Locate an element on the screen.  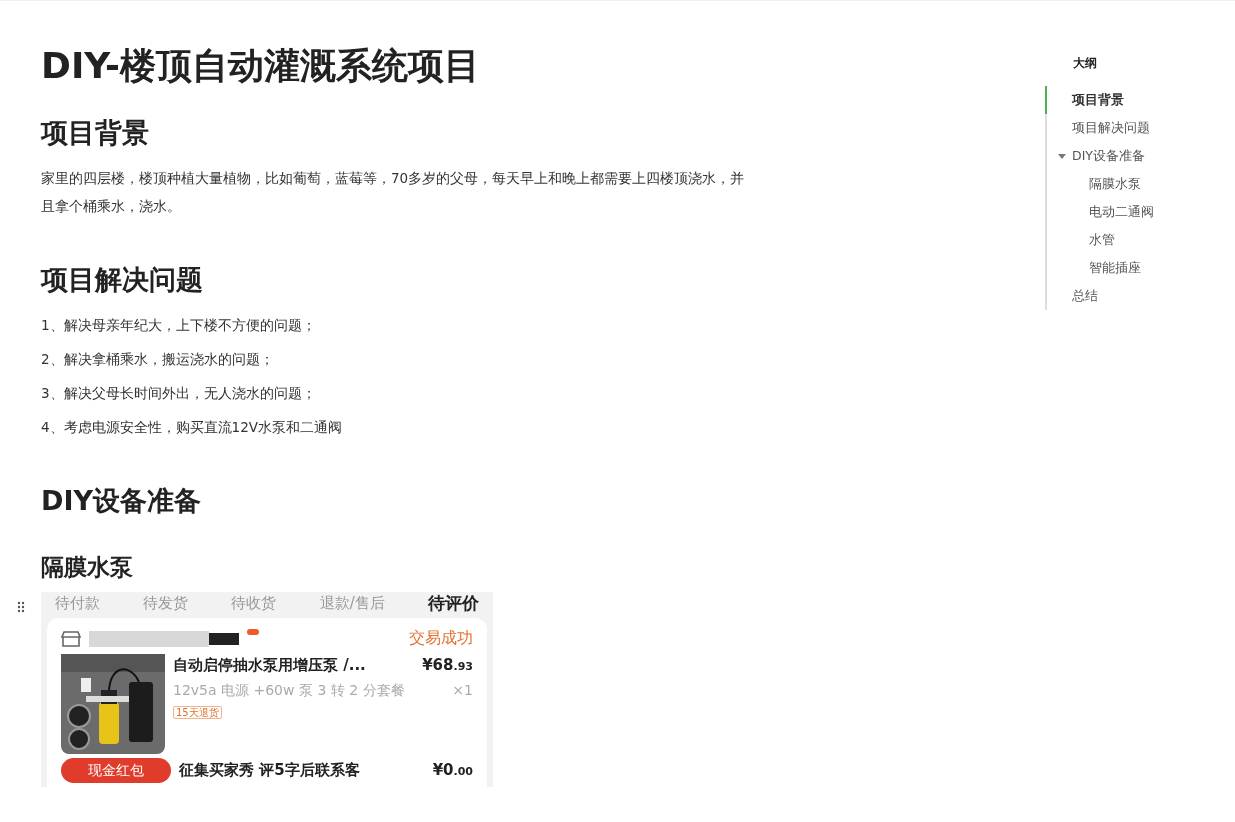
section-heading: 项目解决问题 is located at coordinates (122, 280).